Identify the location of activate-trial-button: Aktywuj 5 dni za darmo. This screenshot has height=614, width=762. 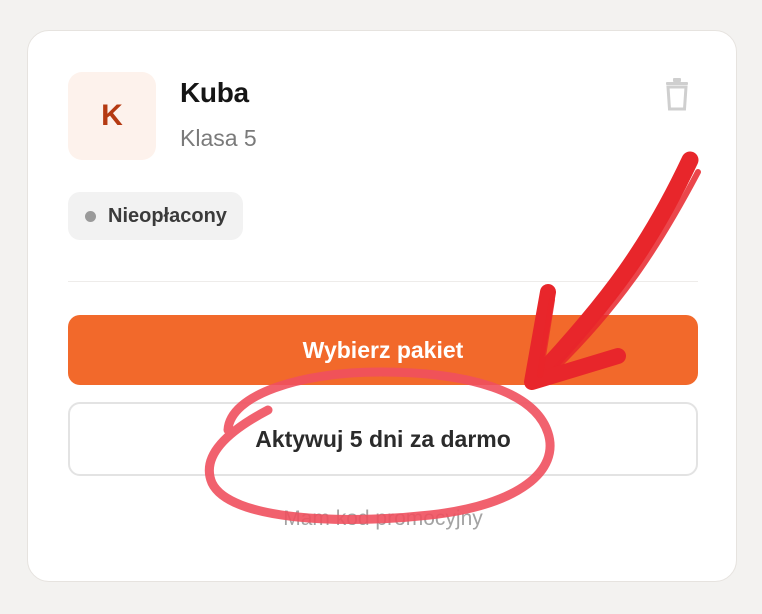
(383, 439).